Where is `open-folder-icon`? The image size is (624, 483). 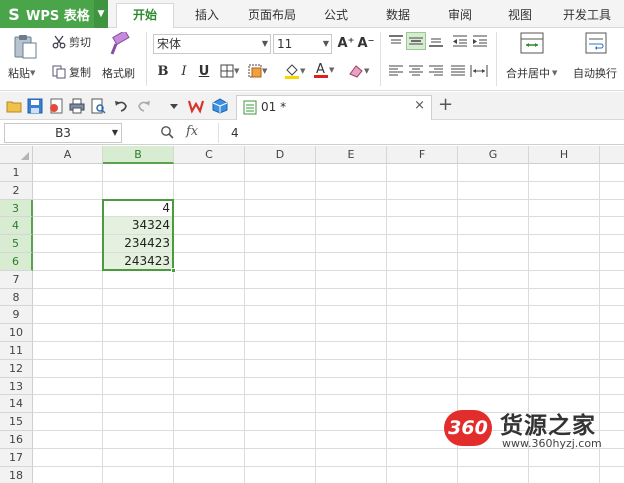
open-folder-icon is located at coordinates (14, 106).